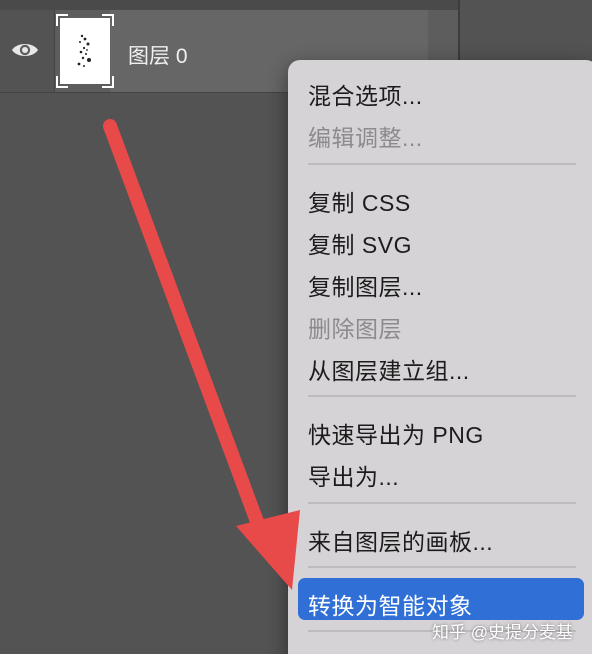 This screenshot has width=592, height=654. I want to click on layer-thumbnail, so click(85, 51).